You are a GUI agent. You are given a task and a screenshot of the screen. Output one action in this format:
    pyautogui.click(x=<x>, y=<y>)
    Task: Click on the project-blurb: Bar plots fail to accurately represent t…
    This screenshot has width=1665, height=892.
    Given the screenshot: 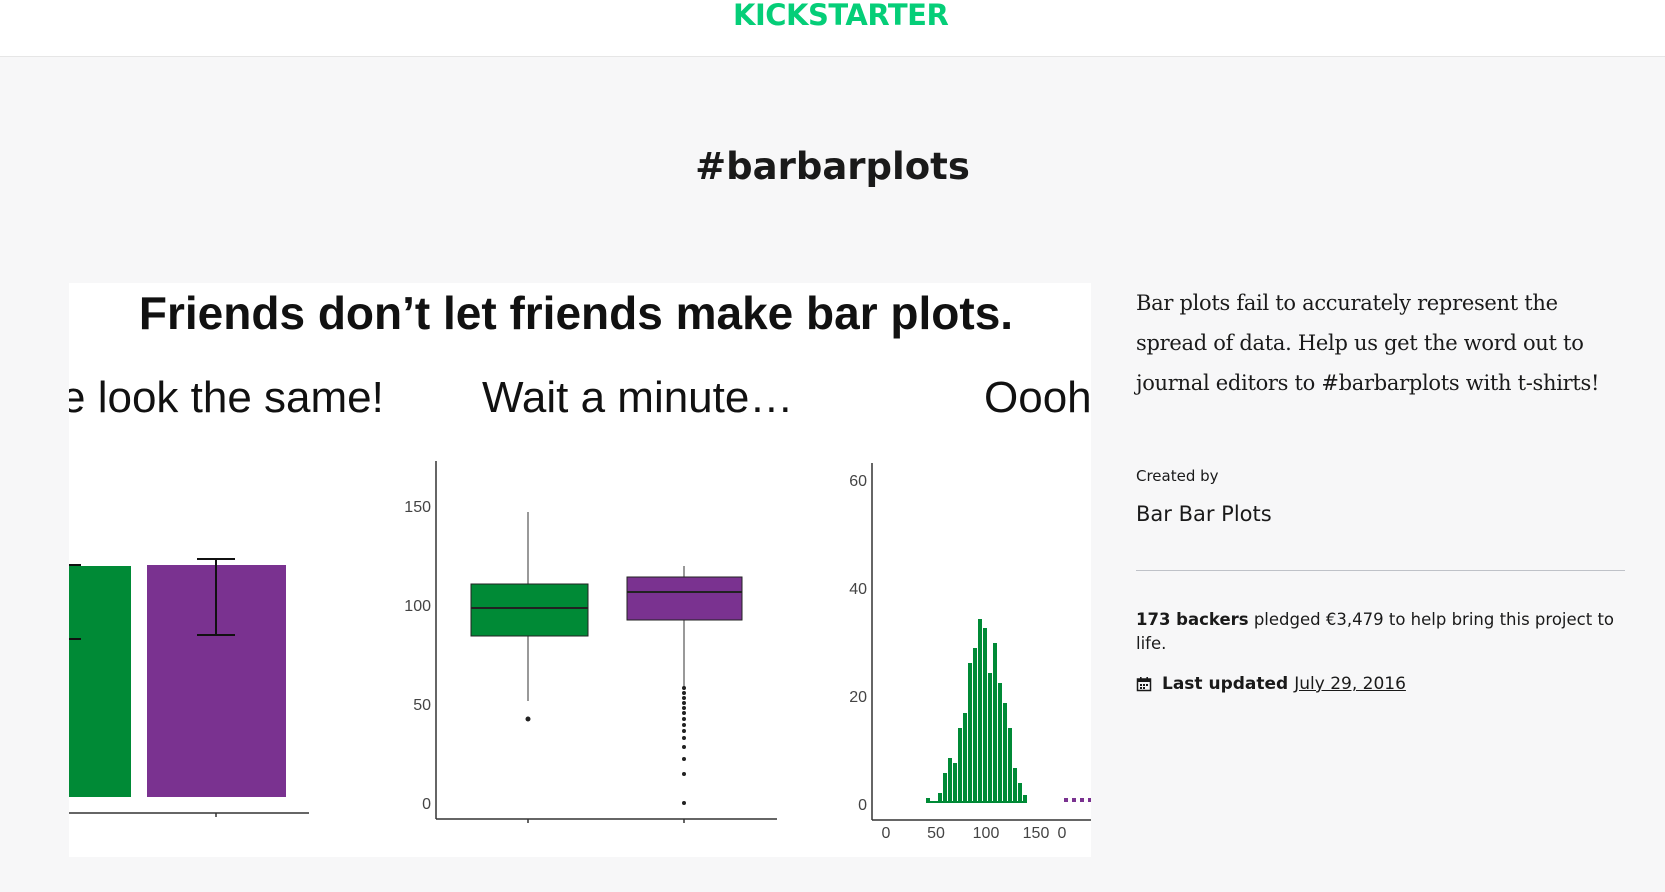 What is the action you would take?
    pyautogui.click(x=1368, y=343)
    